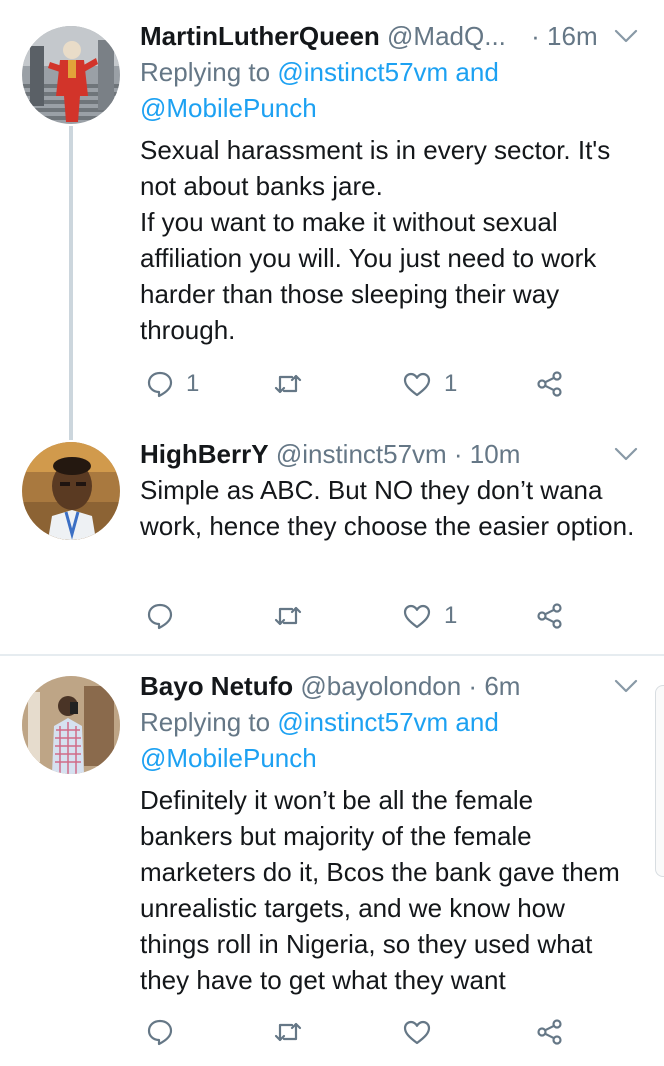 This screenshot has height=1066, width=664. What do you see at coordinates (564, 36) in the screenshot?
I see `timestamp: · 16m` at bounding box center [564, 36].